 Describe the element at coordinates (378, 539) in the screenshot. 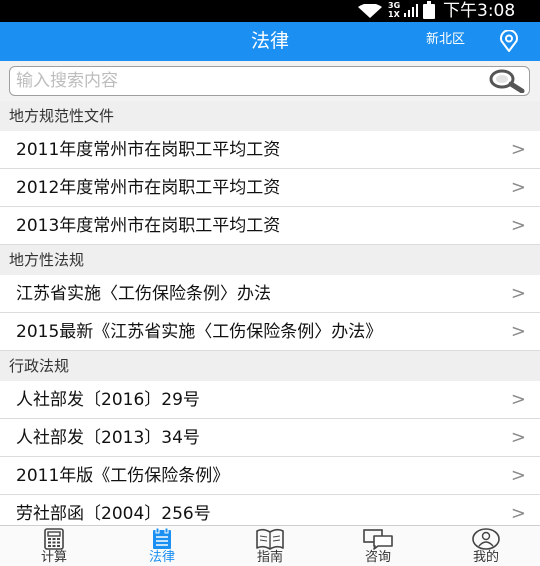

I see `chat-bubbles-icon` at that location.